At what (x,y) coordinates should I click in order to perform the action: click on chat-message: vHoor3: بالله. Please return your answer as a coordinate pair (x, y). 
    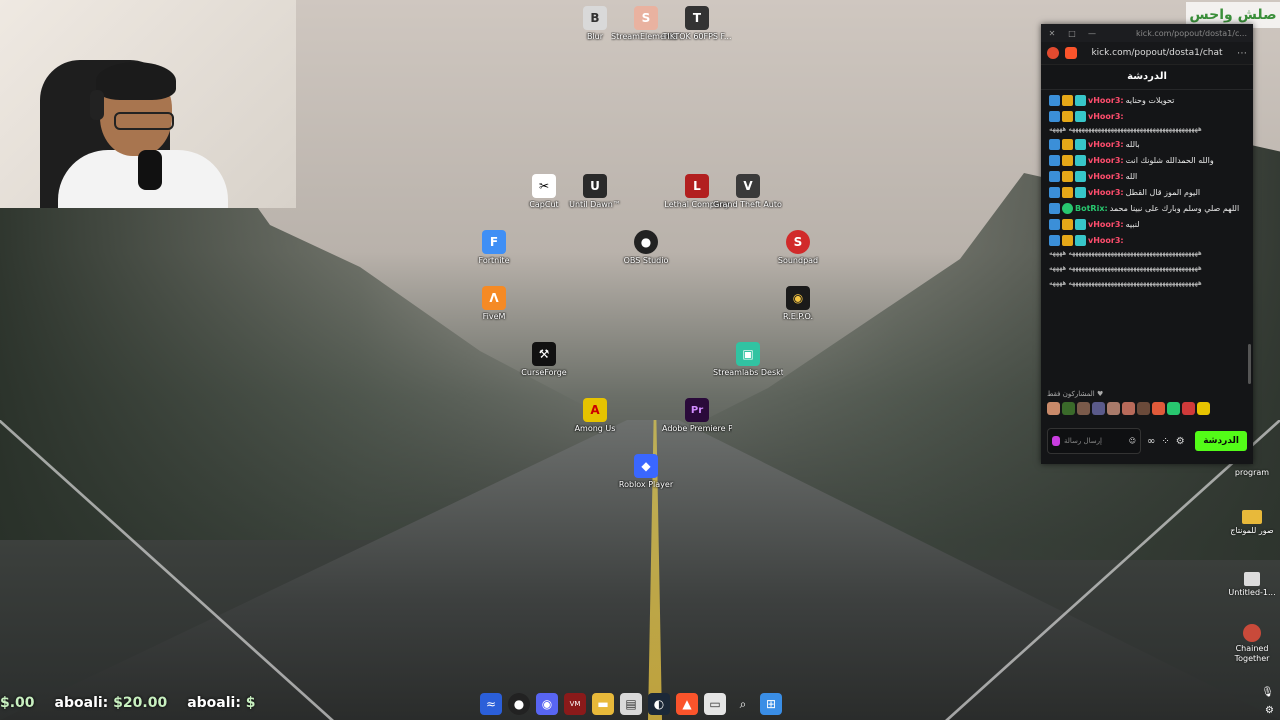
    Looking at the image, I should click on (1147, 144).